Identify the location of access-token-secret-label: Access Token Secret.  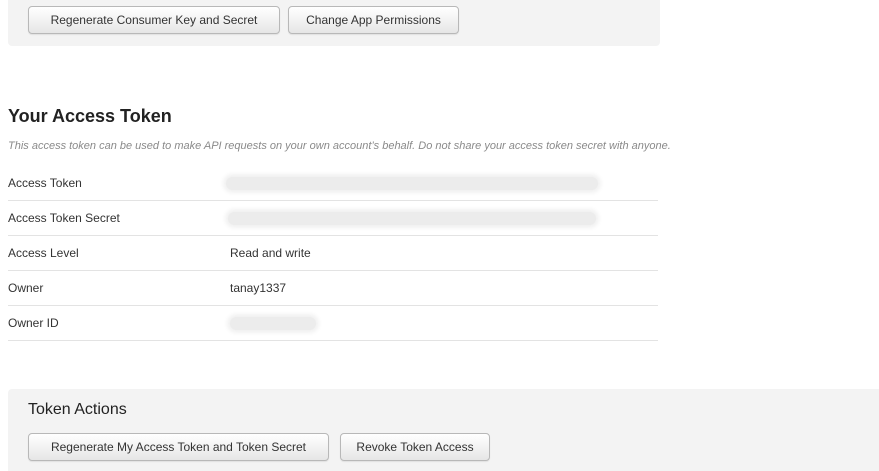
(64, 218).